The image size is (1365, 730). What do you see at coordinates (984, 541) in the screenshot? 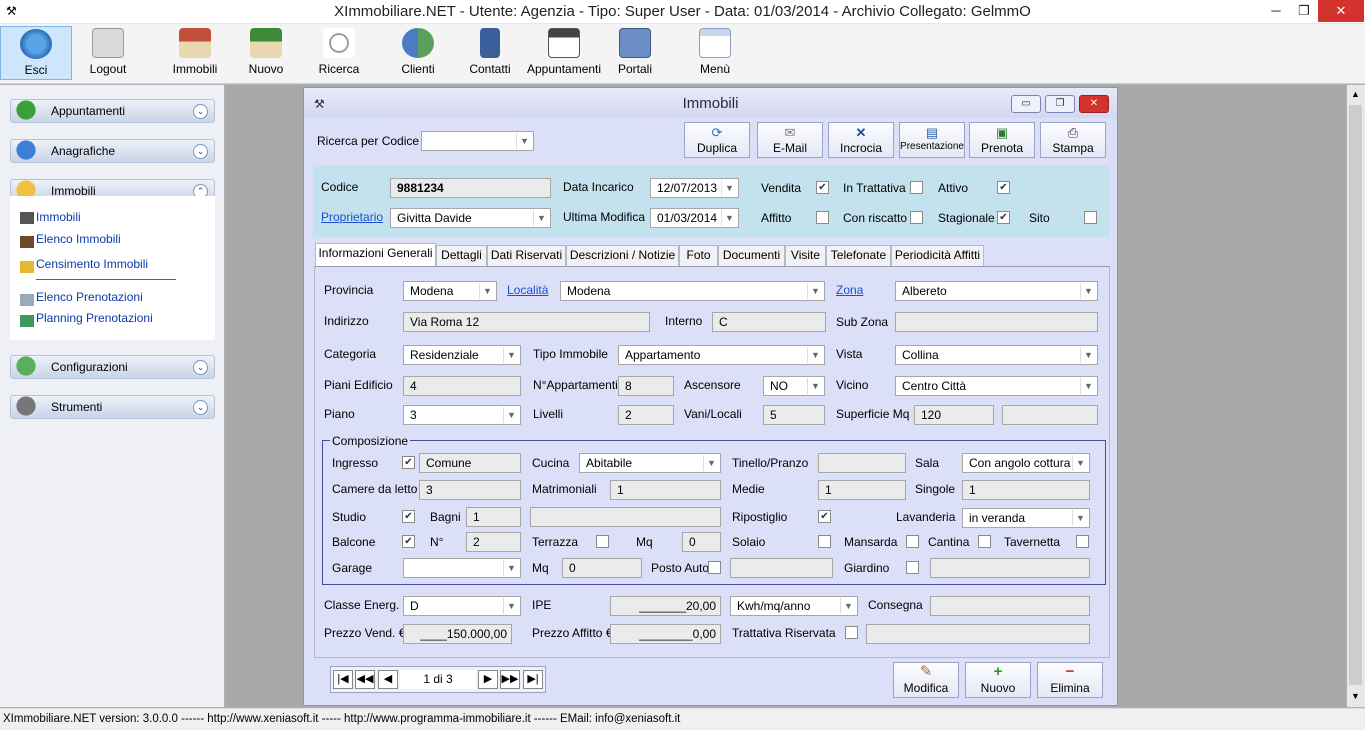
I see `cantina-checkbox` at bounding box center [984, 541].